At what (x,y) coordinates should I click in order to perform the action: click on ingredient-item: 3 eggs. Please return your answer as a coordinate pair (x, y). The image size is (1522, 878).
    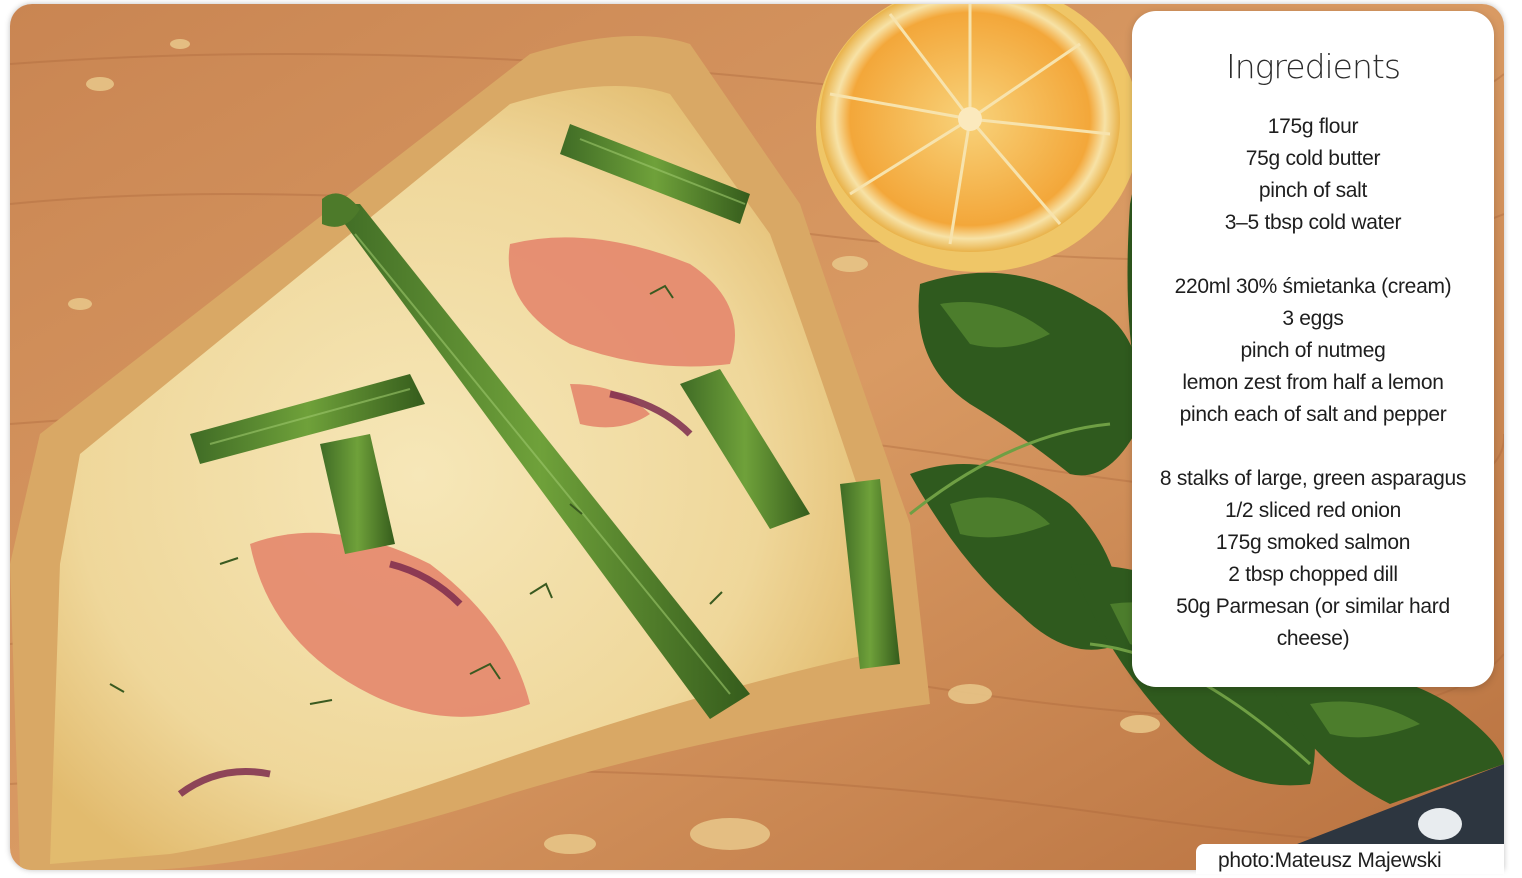
    Looking at the image, I should click on (1313, 318).